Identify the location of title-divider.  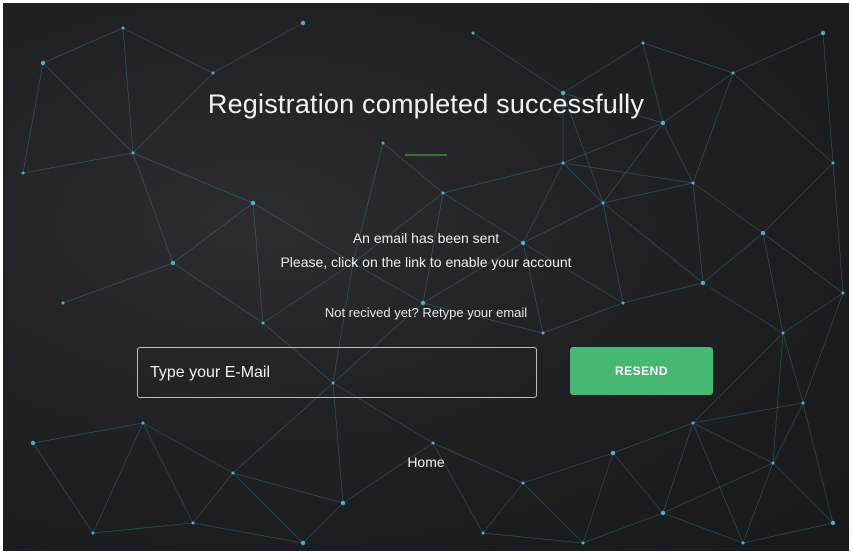
(426, 155).